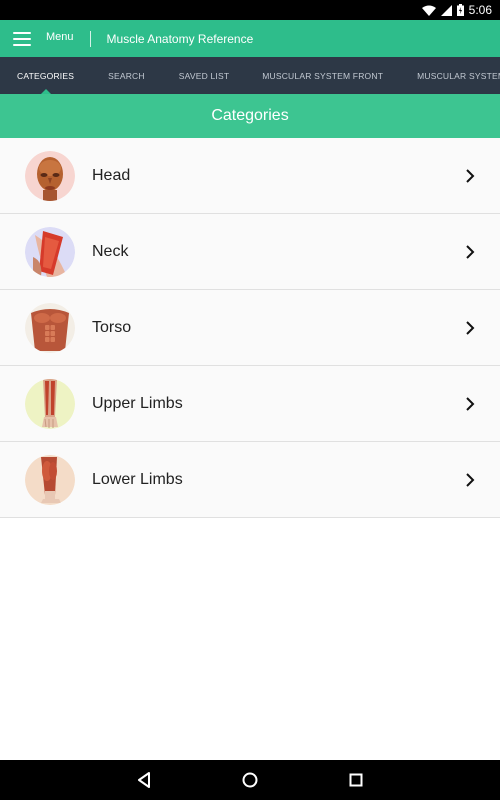  Describe the element at coordinates (137, 479) in the screenshot. I see `category-label: Lower Limbs` at that location.